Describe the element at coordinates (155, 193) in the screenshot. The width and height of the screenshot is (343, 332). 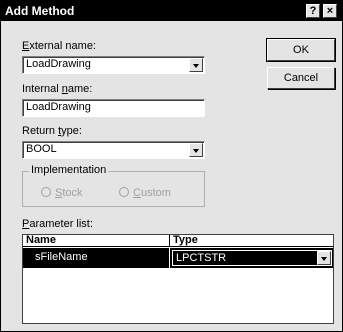
I see `custom-radio-label: ustom` at that location.